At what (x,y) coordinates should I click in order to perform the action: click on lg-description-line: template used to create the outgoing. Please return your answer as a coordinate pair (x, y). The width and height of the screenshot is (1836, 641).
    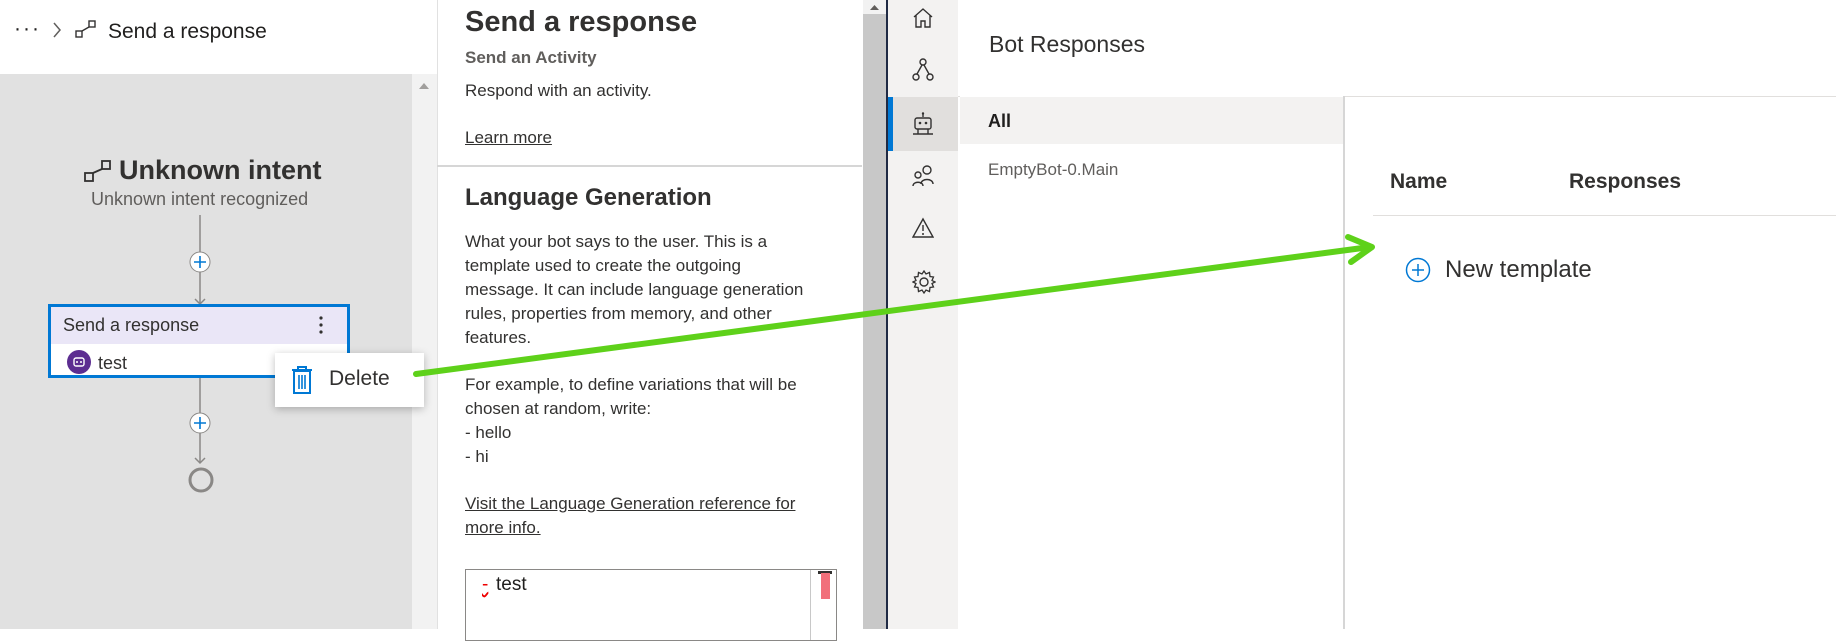
    Looking at the image, I should click on (603, 265).